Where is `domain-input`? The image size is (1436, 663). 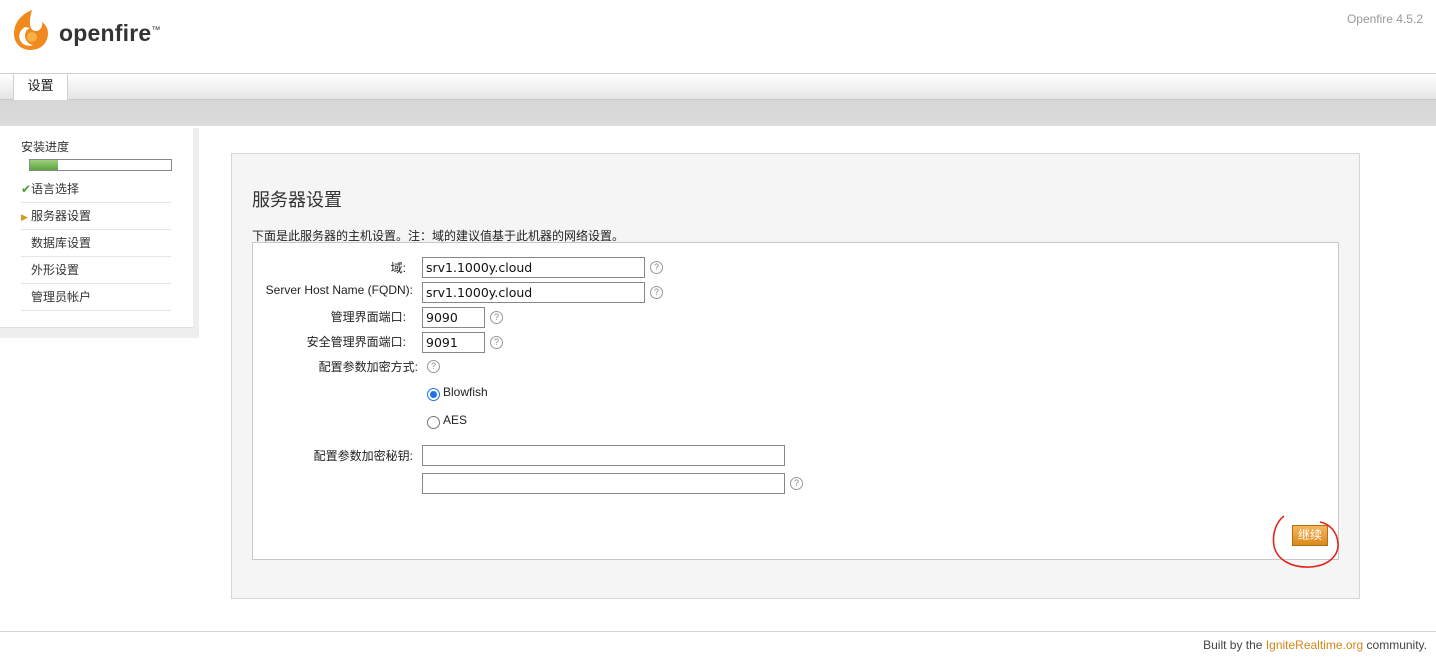
domain-input is located at coordinates (533, 267).